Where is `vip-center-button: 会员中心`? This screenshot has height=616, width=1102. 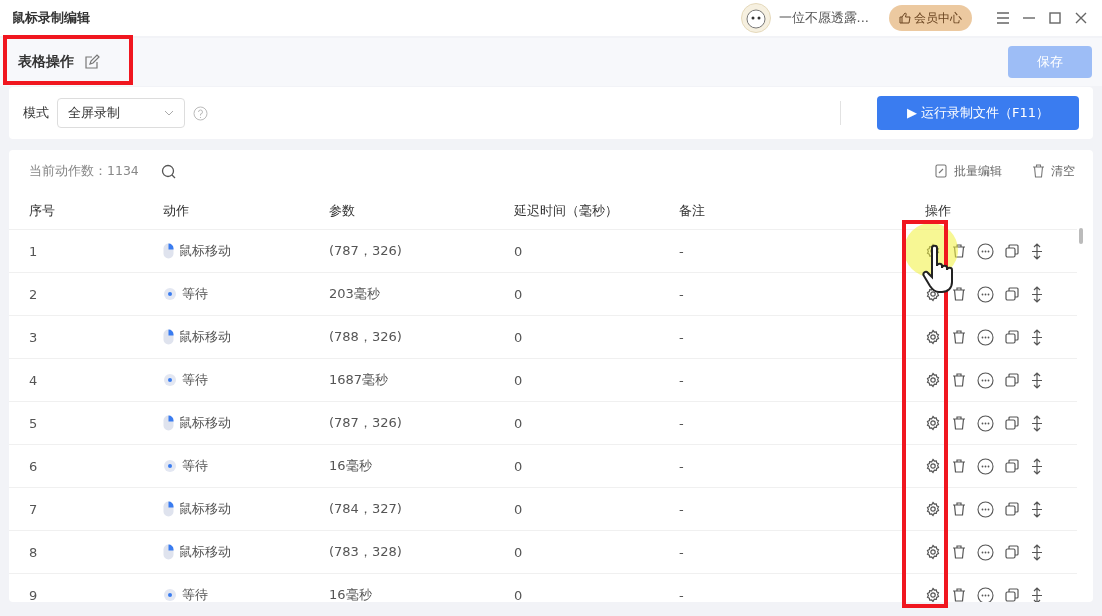 vip-center-button: 会员中心 is located at coordinates (930, 18).